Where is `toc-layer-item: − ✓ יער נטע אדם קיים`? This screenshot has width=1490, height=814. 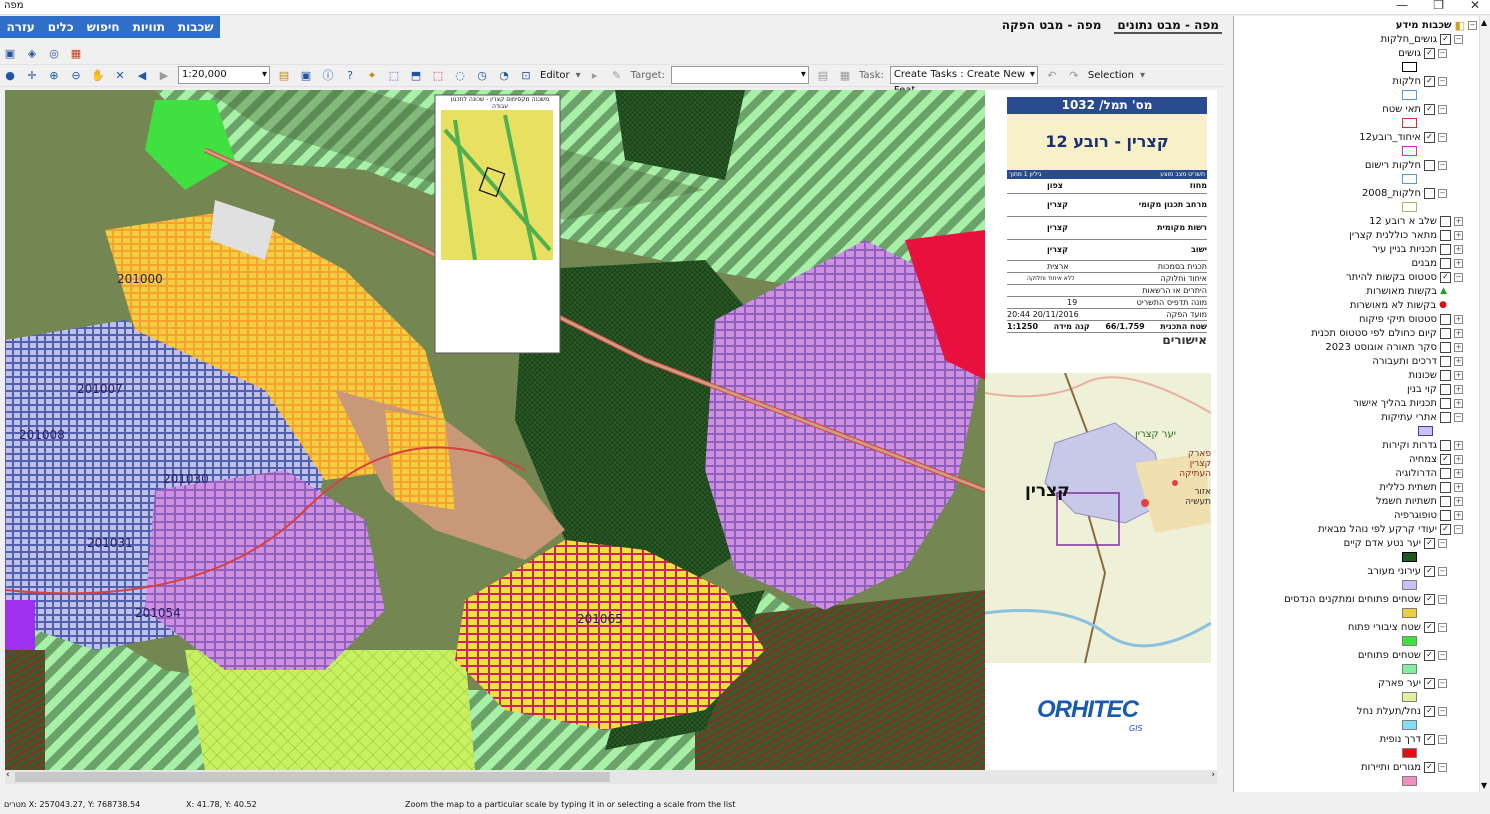 toc-layer-item: − ✓ יער נטע אדם קיים is located at coordinates (1355, 543).